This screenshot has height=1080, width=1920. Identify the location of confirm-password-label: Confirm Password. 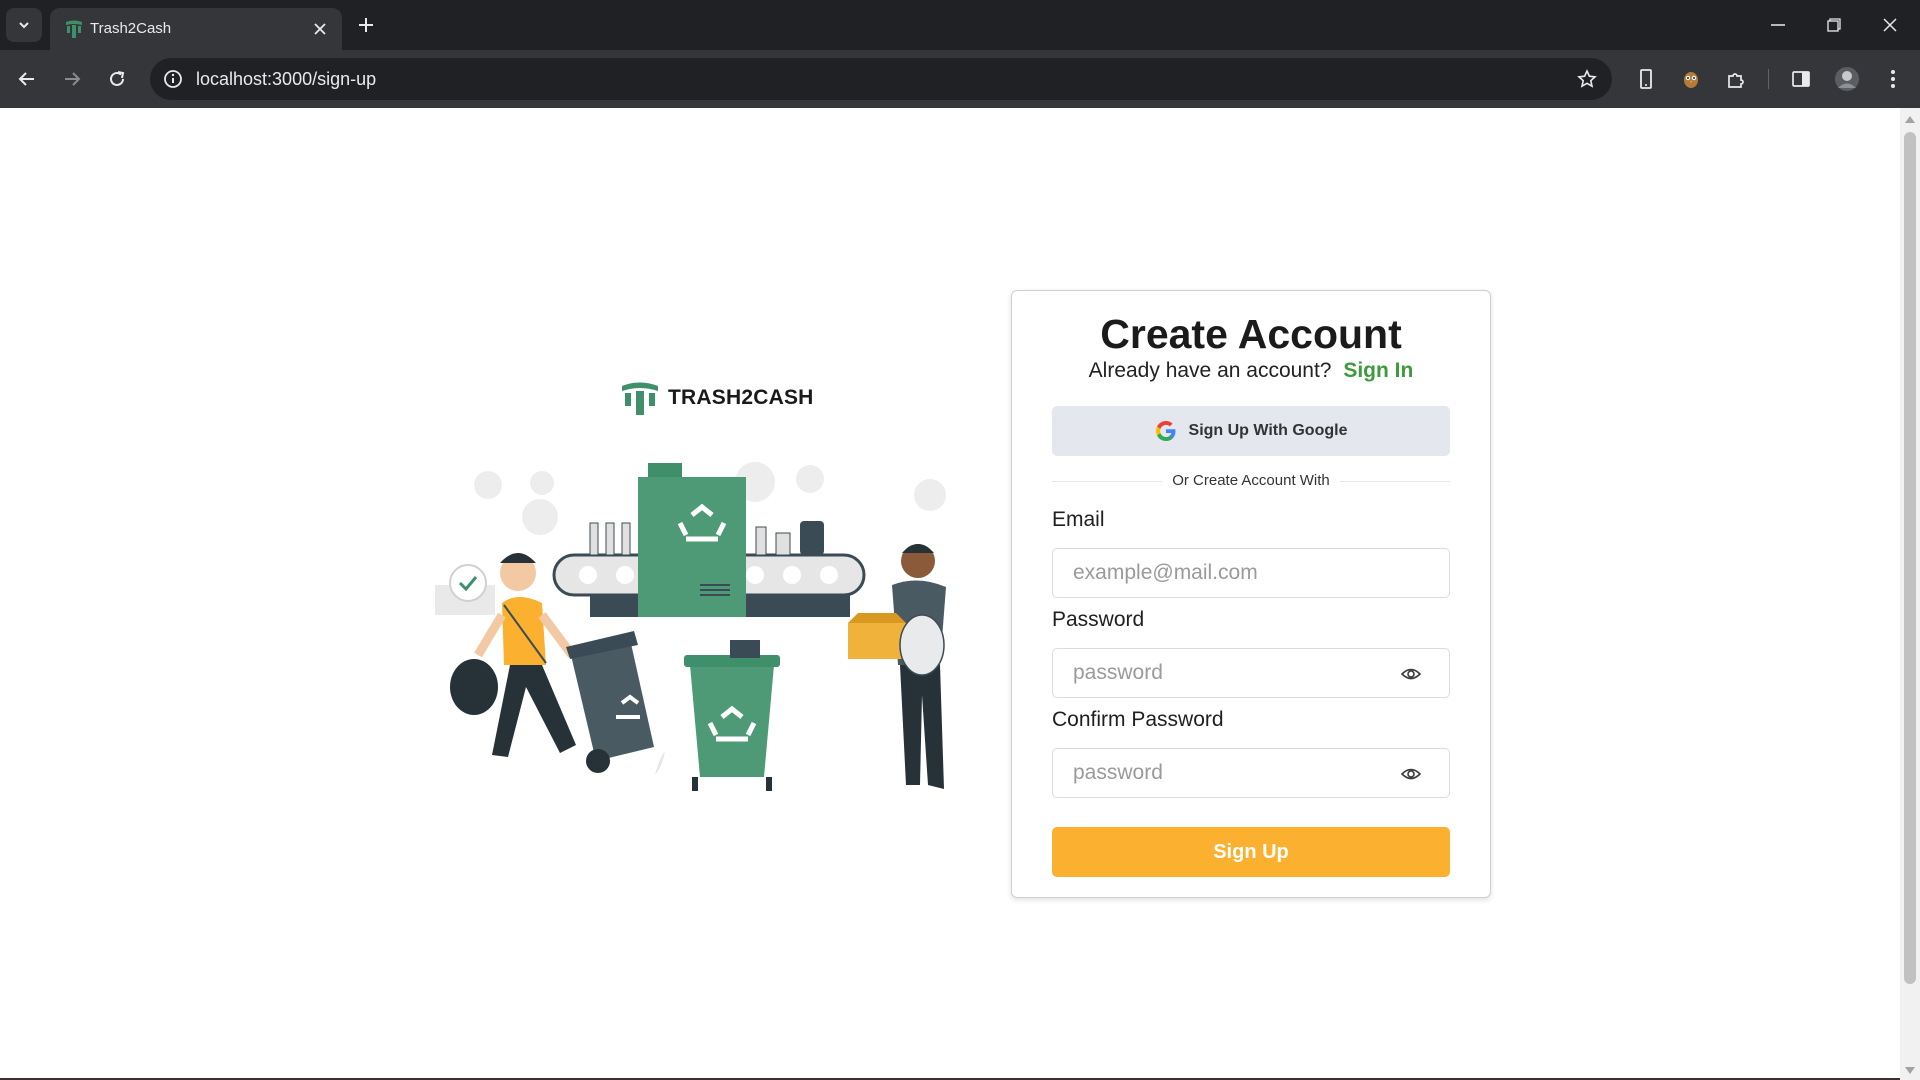
(1138, 719).